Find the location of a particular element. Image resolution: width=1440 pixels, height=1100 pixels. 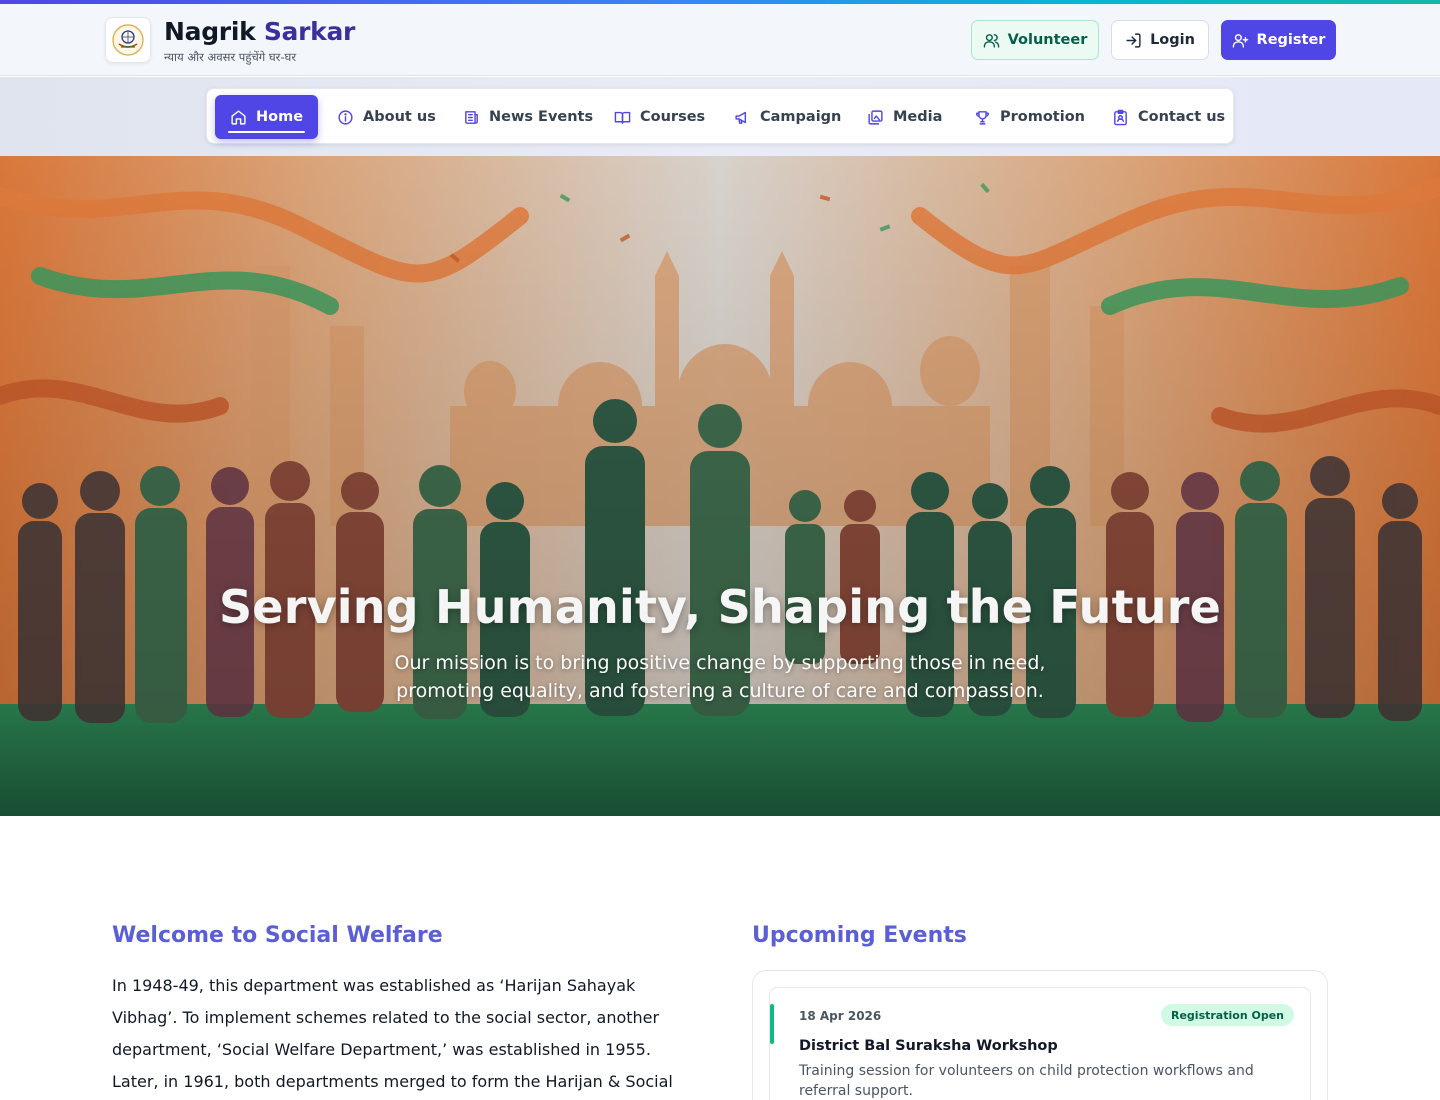

users-icon is located at coordinates (991, 40).